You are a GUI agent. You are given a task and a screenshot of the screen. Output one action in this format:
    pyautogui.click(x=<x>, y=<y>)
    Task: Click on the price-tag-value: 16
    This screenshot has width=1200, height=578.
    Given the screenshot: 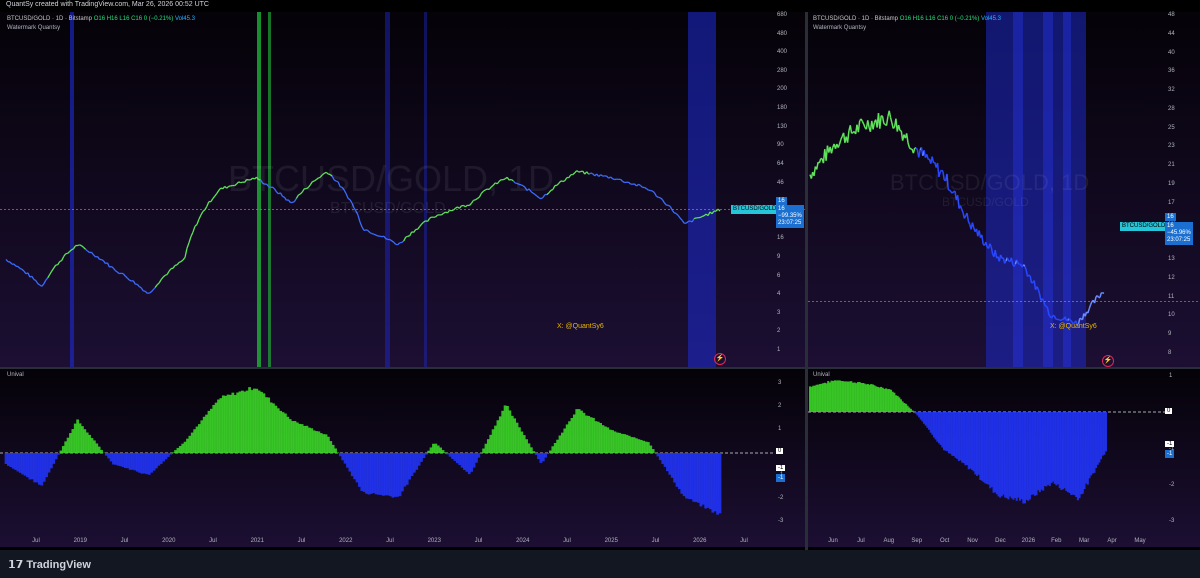 What is the action you would take?
    pyautogui.click(x=781, y=209)
    